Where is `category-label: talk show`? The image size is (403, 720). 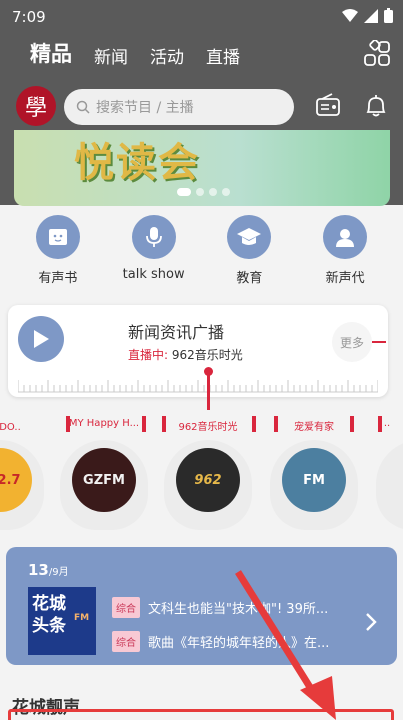 category-label: talk show is located at coordinates (153, 274).